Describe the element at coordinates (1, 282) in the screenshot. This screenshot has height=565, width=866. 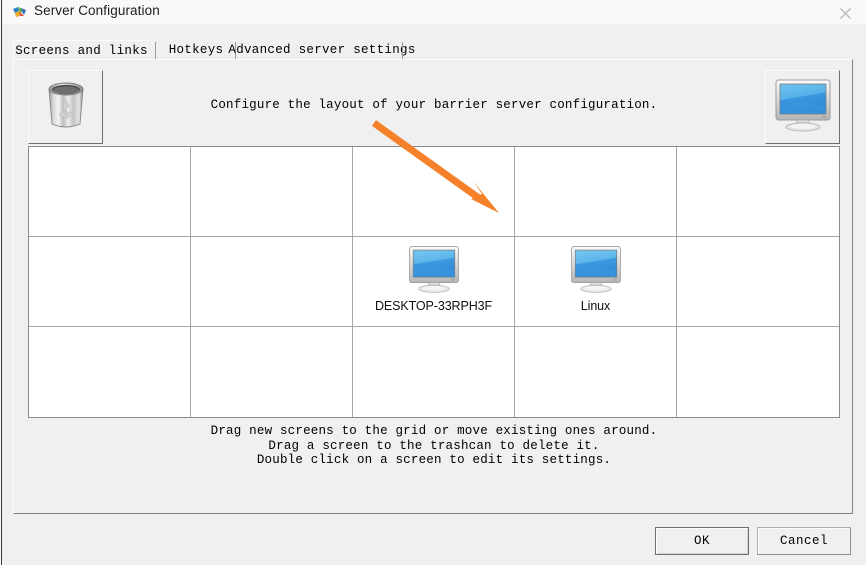
I see `window-left-edge` at that location.